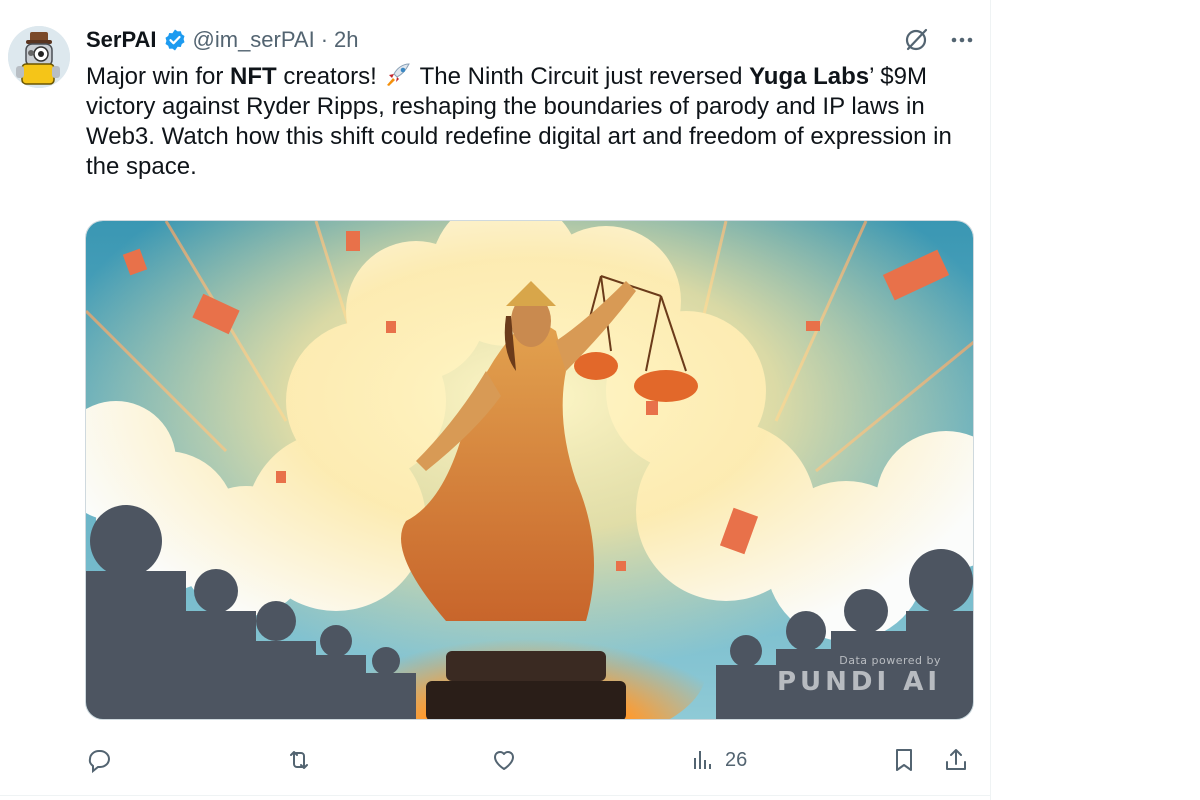 This screenshot has height=800, width=1200. Describe the element at coordinates (718, 760) in the screenshot. I see `views-button: 26` at that location.